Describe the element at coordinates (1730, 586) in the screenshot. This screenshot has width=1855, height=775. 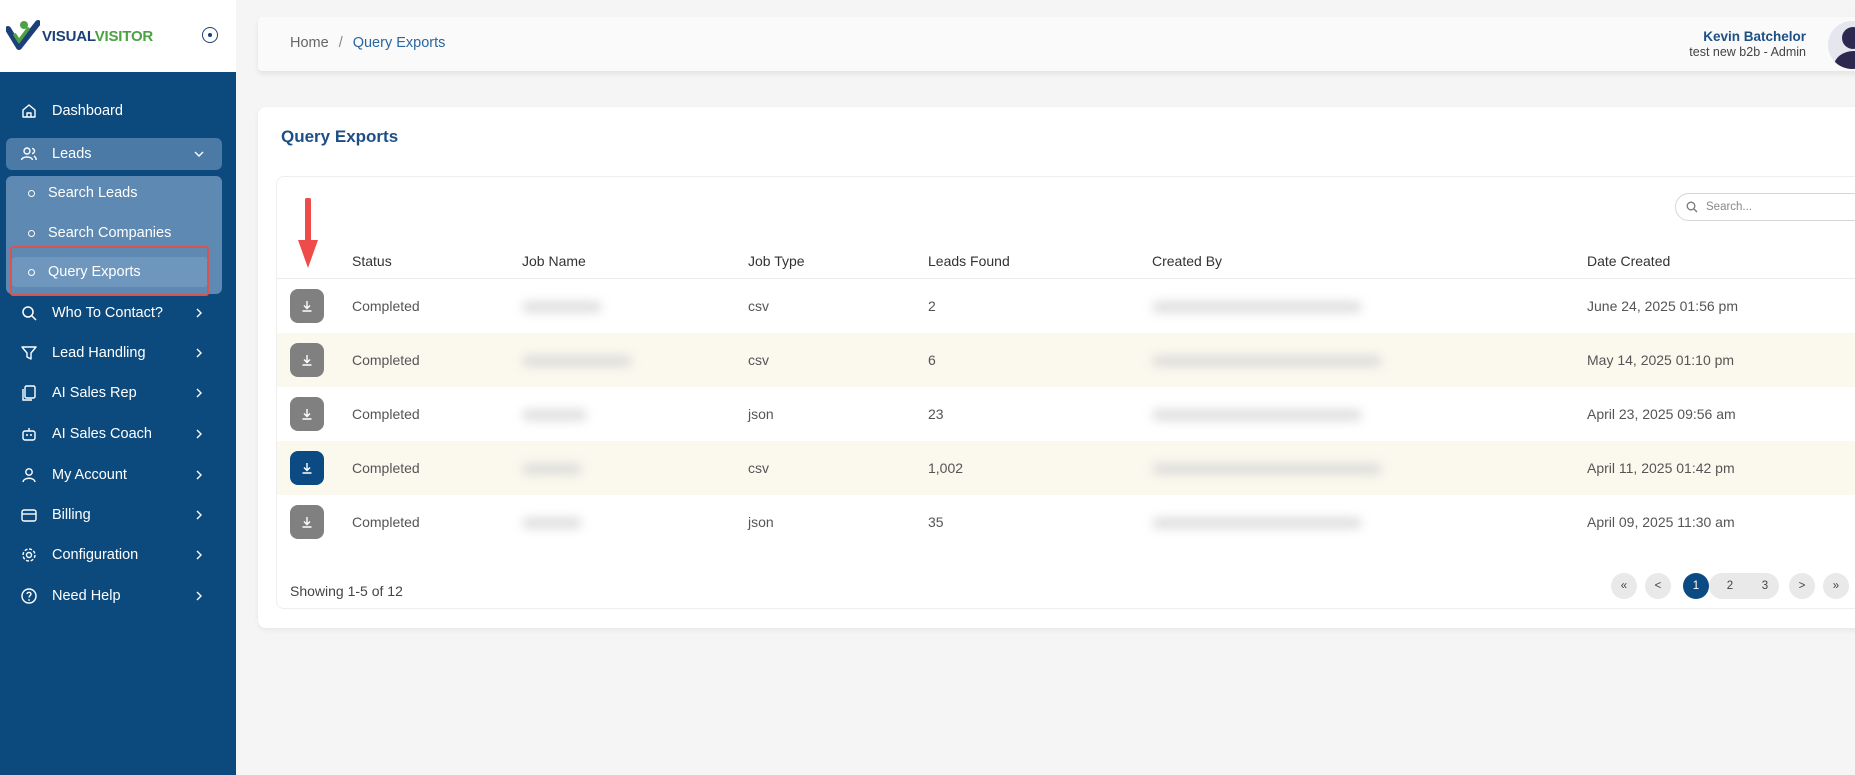
I see `page-button-2: 2` at that location.